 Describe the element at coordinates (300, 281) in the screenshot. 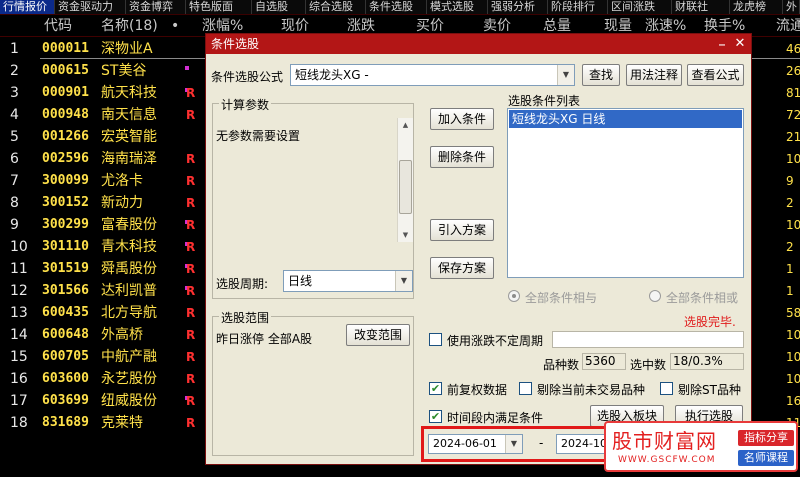

I see `period-value: 日线` at that location.